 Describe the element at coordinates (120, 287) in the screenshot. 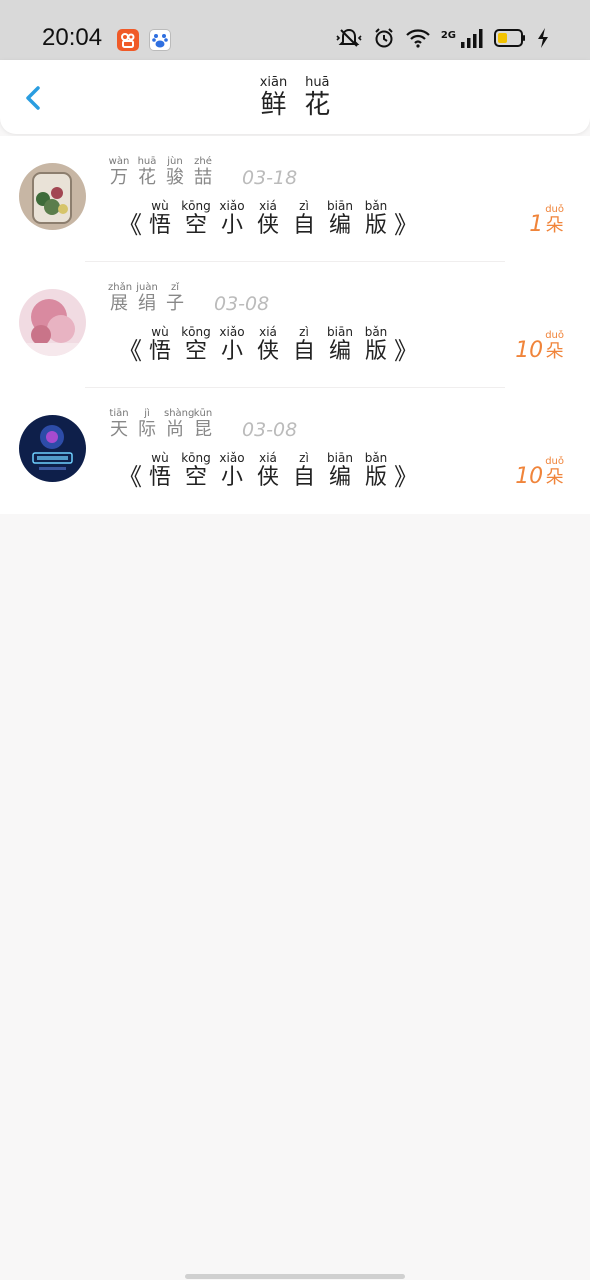

I see `name-pinyin: zhǎn` at that location.